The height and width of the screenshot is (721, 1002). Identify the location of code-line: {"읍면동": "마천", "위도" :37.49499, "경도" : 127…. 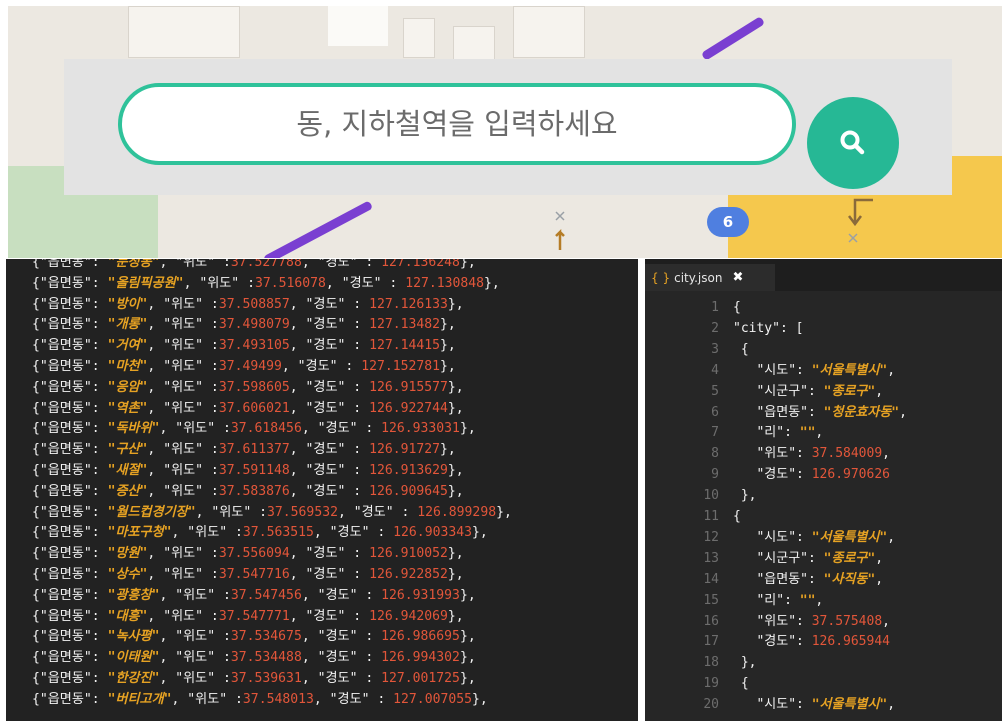
(244, 366).